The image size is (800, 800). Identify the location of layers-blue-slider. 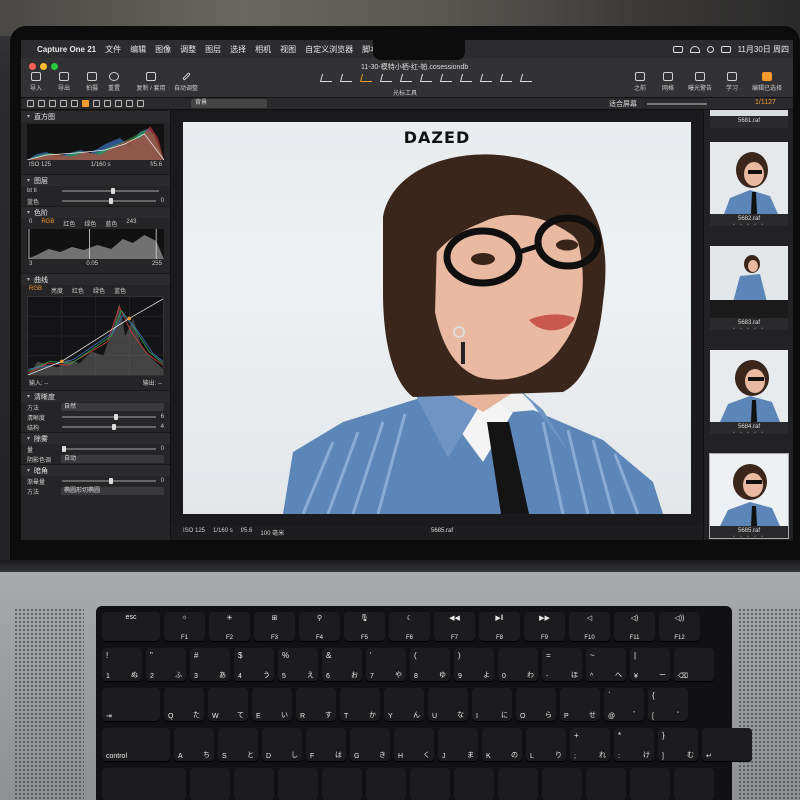
(109, 201).